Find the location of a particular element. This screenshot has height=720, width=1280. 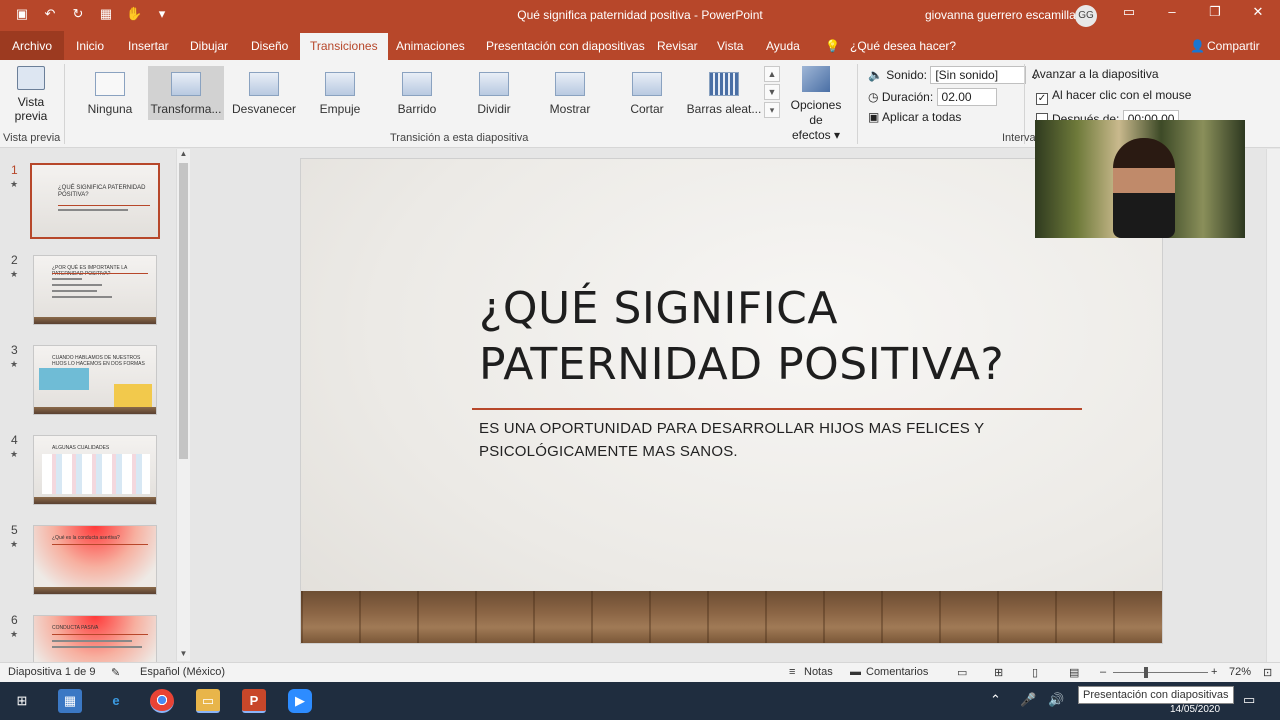

gallery-down-icon: ▼ is located at coordinates (772, 92).